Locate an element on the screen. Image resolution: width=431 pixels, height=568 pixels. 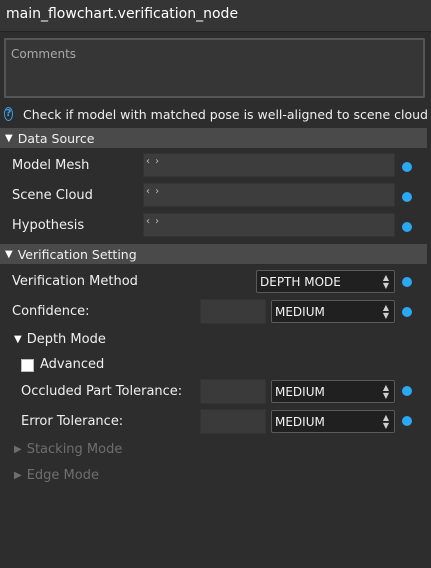
verification-method-select: DEPTH MODE ▲ ▼ is located at coordinates (325, 281).